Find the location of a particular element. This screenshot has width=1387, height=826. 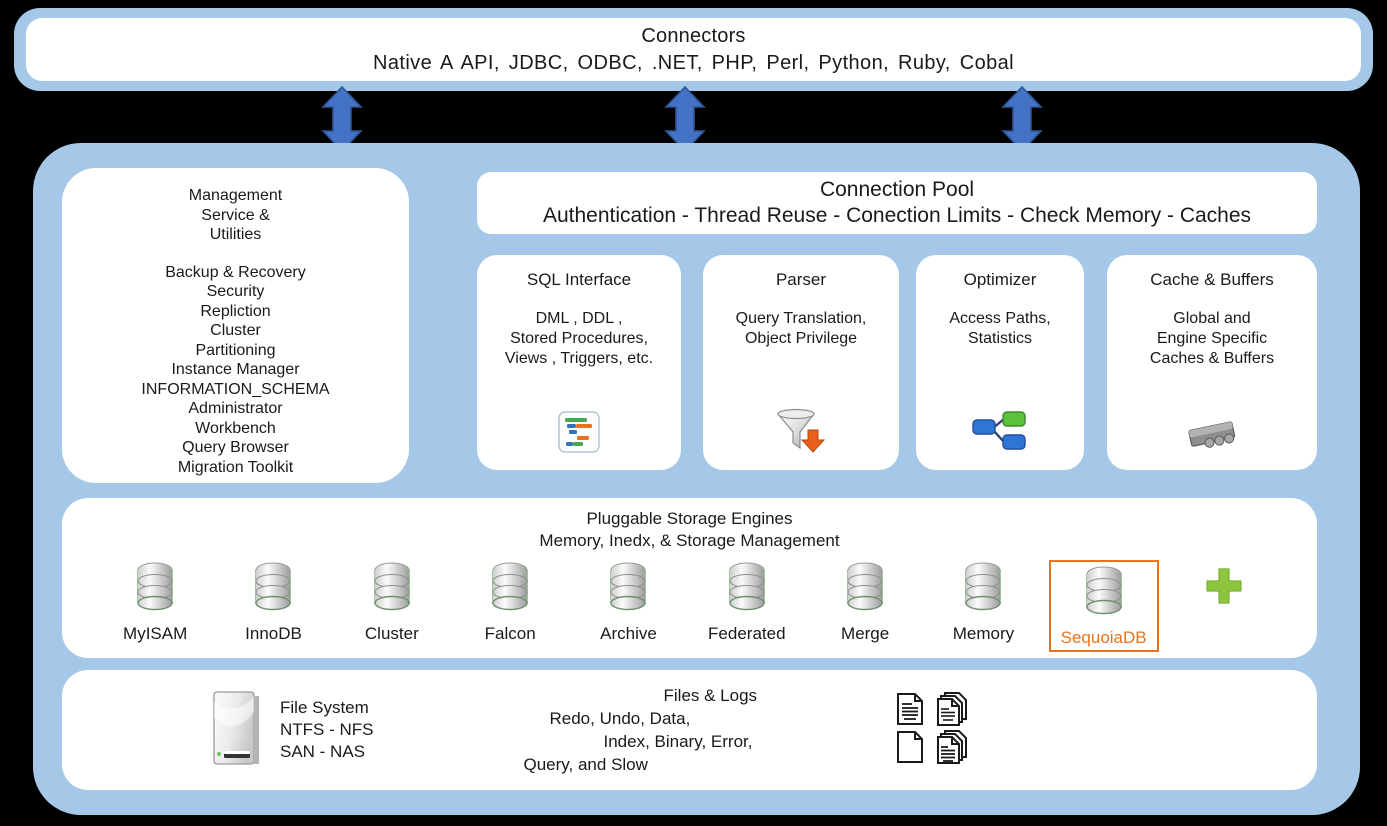

optimizer-title: Optimizer is located at coordinates (1000, 279).